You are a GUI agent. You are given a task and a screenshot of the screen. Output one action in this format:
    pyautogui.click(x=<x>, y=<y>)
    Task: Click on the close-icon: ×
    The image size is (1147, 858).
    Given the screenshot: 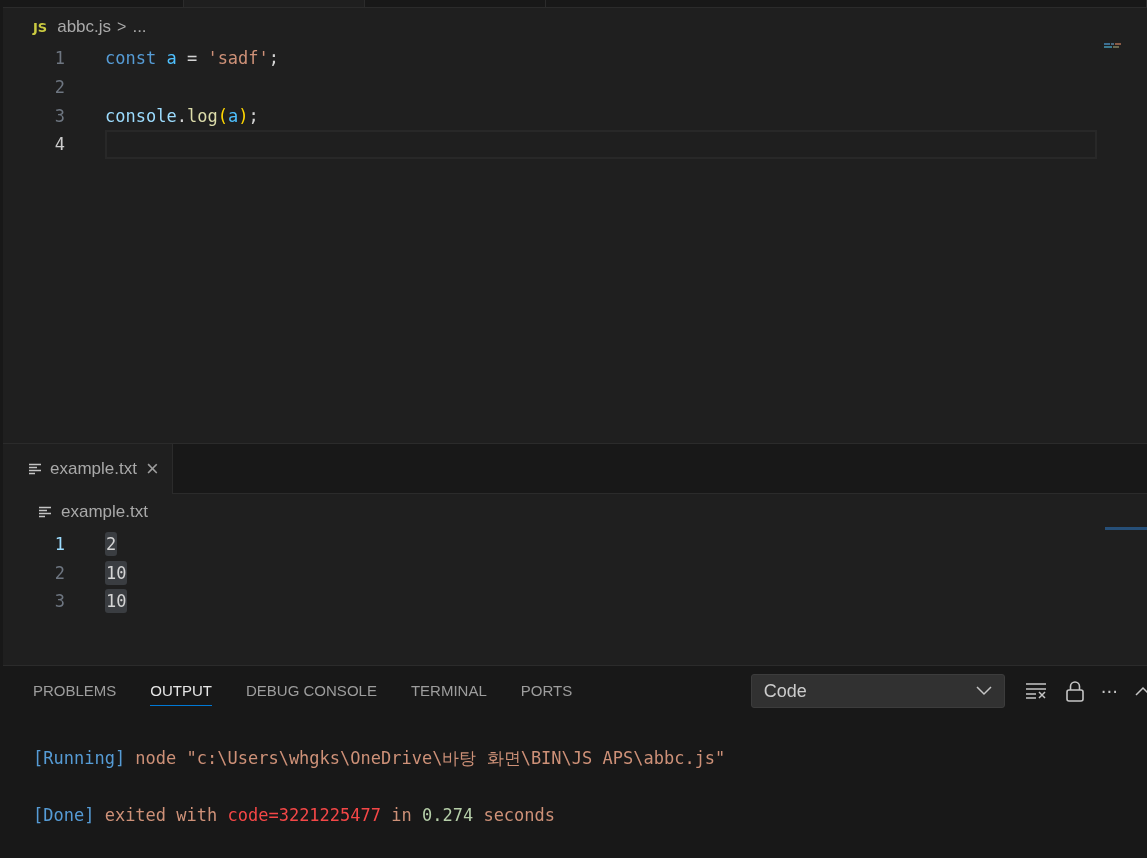 What is the action you would take?
    pyautogui.click(x=152, y=468)
    